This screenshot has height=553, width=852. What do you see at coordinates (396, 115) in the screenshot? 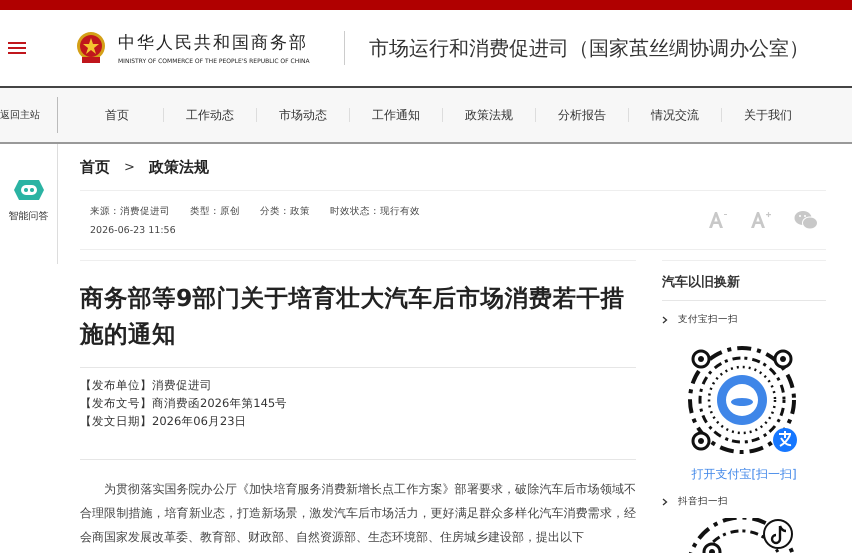
I see `nav-link: 工作通知` at bounding box center [396, 115].